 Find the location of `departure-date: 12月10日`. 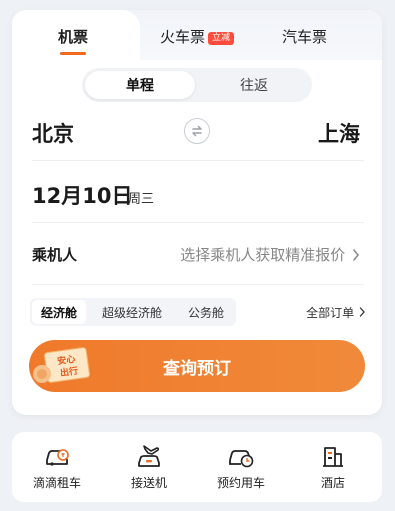

departure-date: 12月10日 is located at coordinates (82, 195).